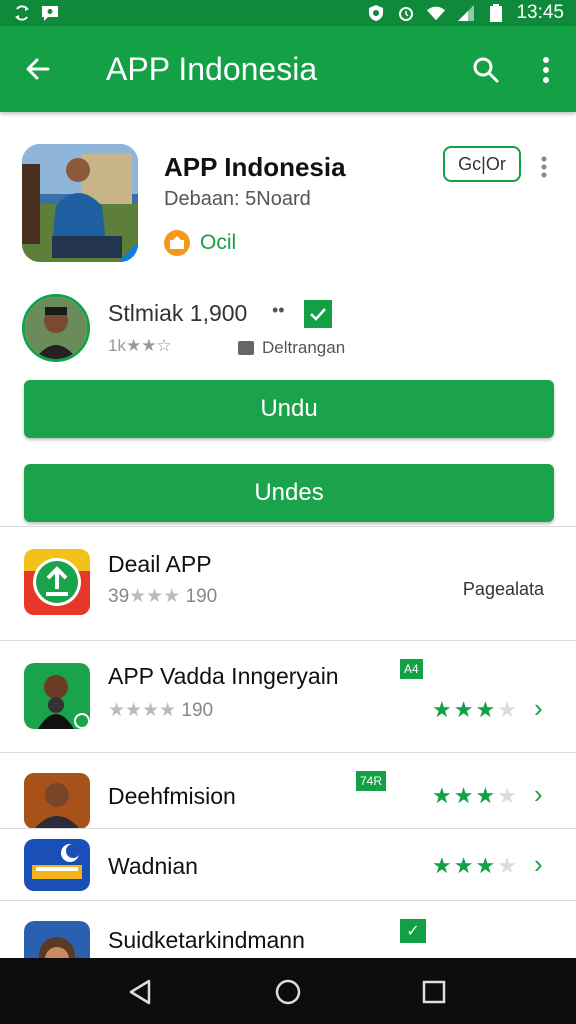 Image resolution: width=576 pixels, height=1024 pixels. What do you see at coordinates (255, 167) in the screenshot?
I see `app-name: APP Indonesia` at bounding box center [255, 167].